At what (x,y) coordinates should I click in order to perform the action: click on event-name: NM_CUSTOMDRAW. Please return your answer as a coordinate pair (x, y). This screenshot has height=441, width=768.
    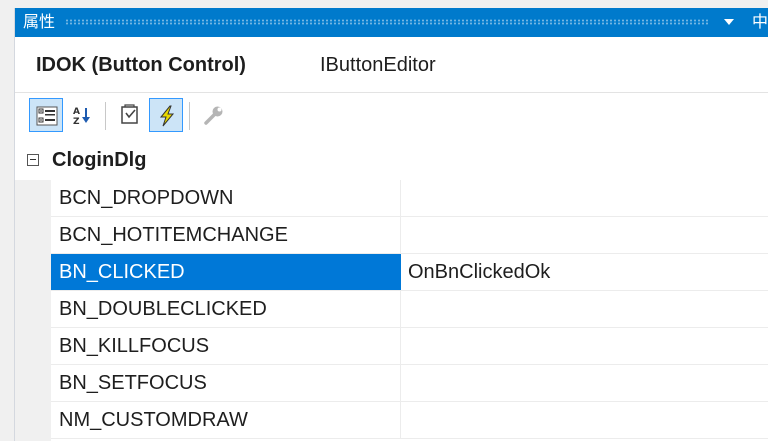
    Looking at the image, I should click on (226, 420).